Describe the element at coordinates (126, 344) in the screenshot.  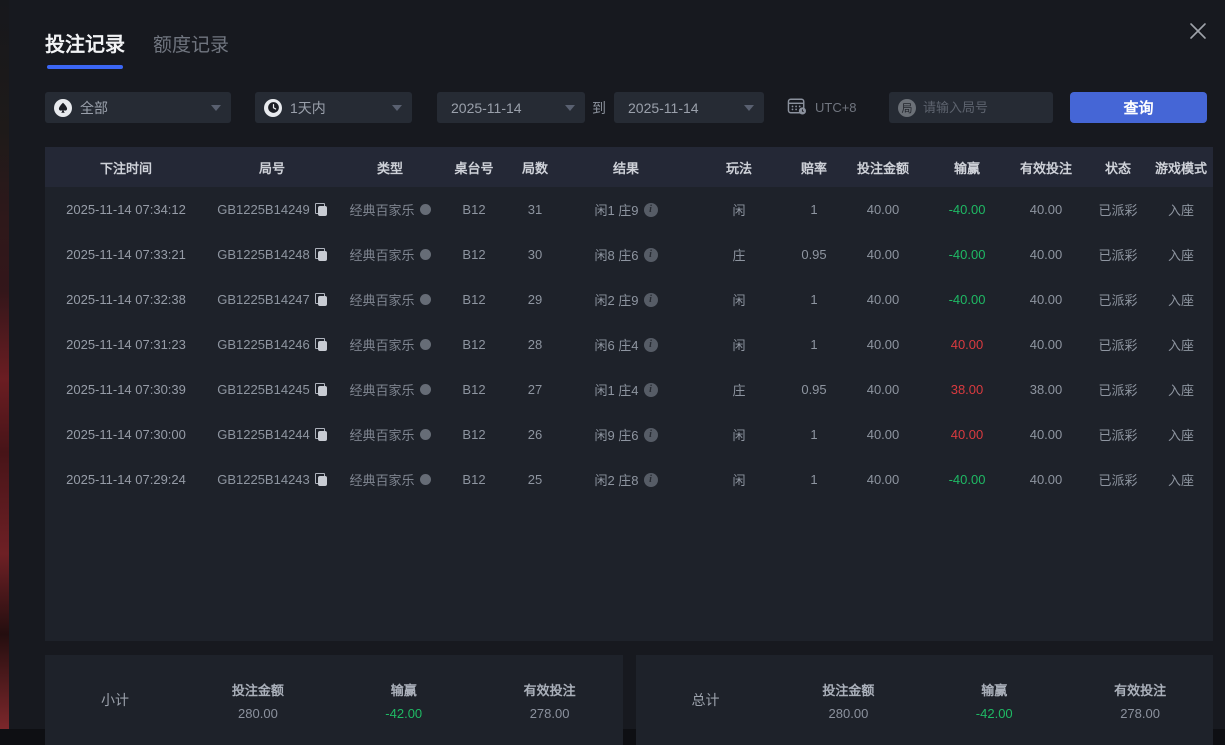
I see `cell-bet-time: 2025-11-14 07:31:23` at that location.